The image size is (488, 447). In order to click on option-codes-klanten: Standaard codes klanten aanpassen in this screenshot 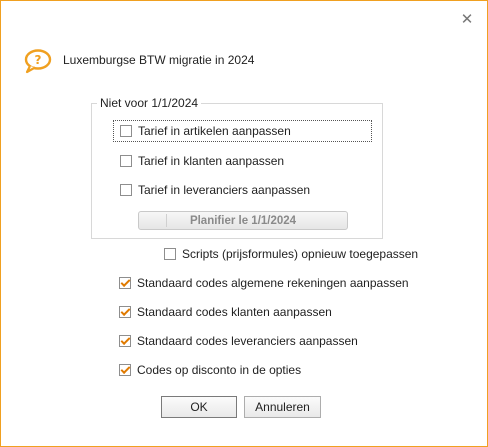, I will do `click(225, 312)`.